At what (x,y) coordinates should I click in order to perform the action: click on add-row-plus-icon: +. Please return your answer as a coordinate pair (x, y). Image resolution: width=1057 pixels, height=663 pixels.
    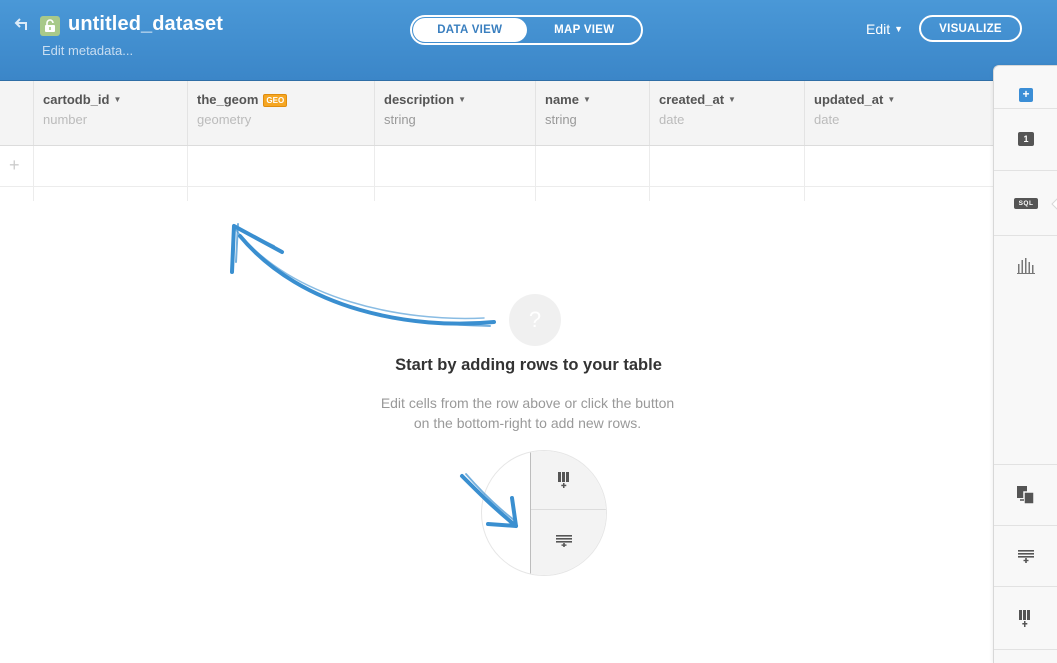
    Looking at the image, I should click on (14, 165).